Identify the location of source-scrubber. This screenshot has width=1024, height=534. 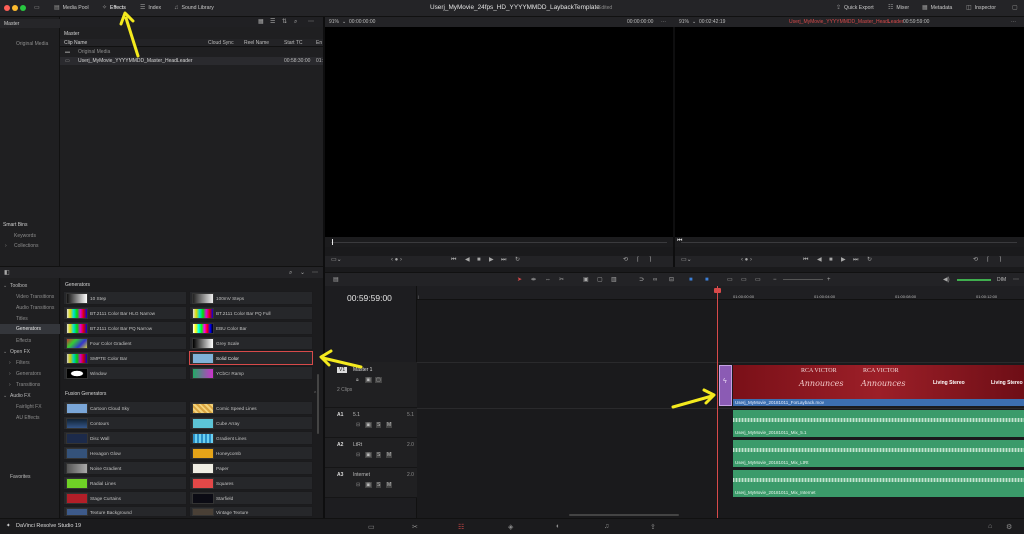
(499, 242).